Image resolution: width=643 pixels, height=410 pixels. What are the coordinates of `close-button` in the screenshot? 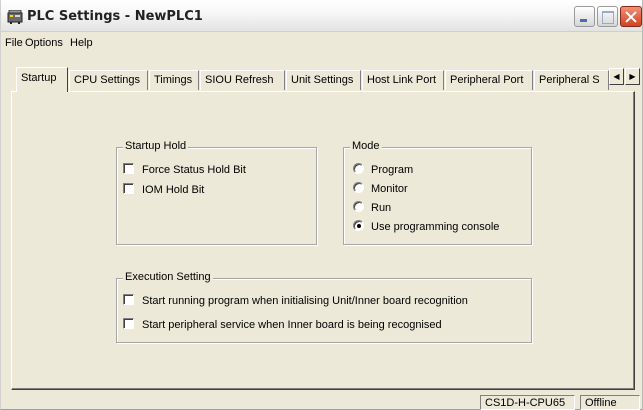 It's located at (631, 16).